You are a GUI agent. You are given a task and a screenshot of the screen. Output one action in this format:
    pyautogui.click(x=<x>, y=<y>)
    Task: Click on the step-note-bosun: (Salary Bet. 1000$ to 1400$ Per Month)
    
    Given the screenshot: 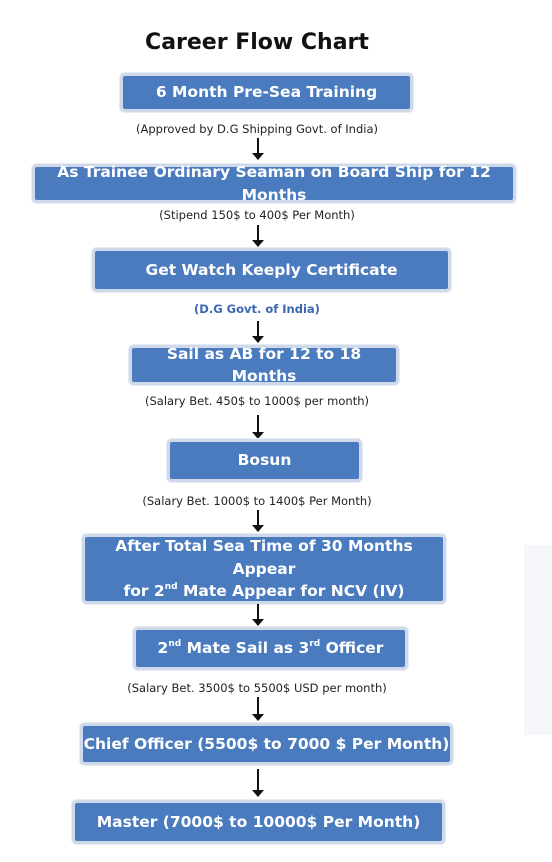 What is the action you would take?
    pyautogui.click(x=257, y=501)
    